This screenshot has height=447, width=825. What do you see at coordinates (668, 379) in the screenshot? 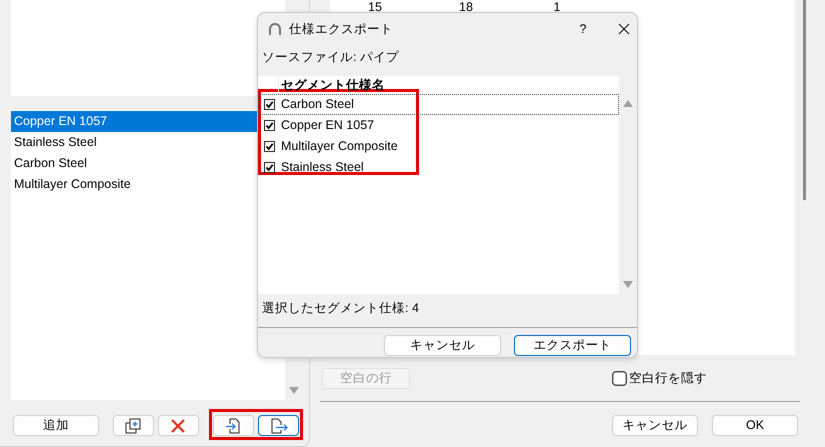
I see `checkbox-label: 空白行を隠す` at bounding box center [668, 379].